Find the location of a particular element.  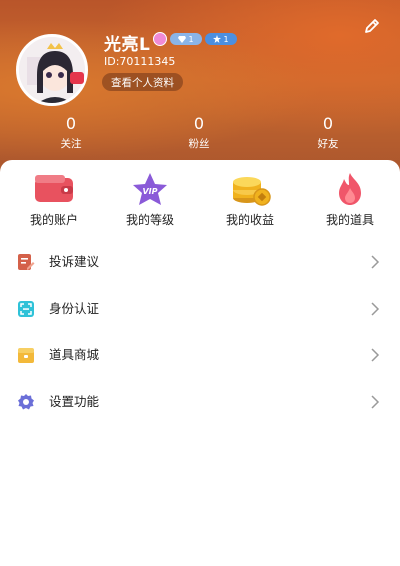

live-badge-icon is located at coordinates (77, 78).